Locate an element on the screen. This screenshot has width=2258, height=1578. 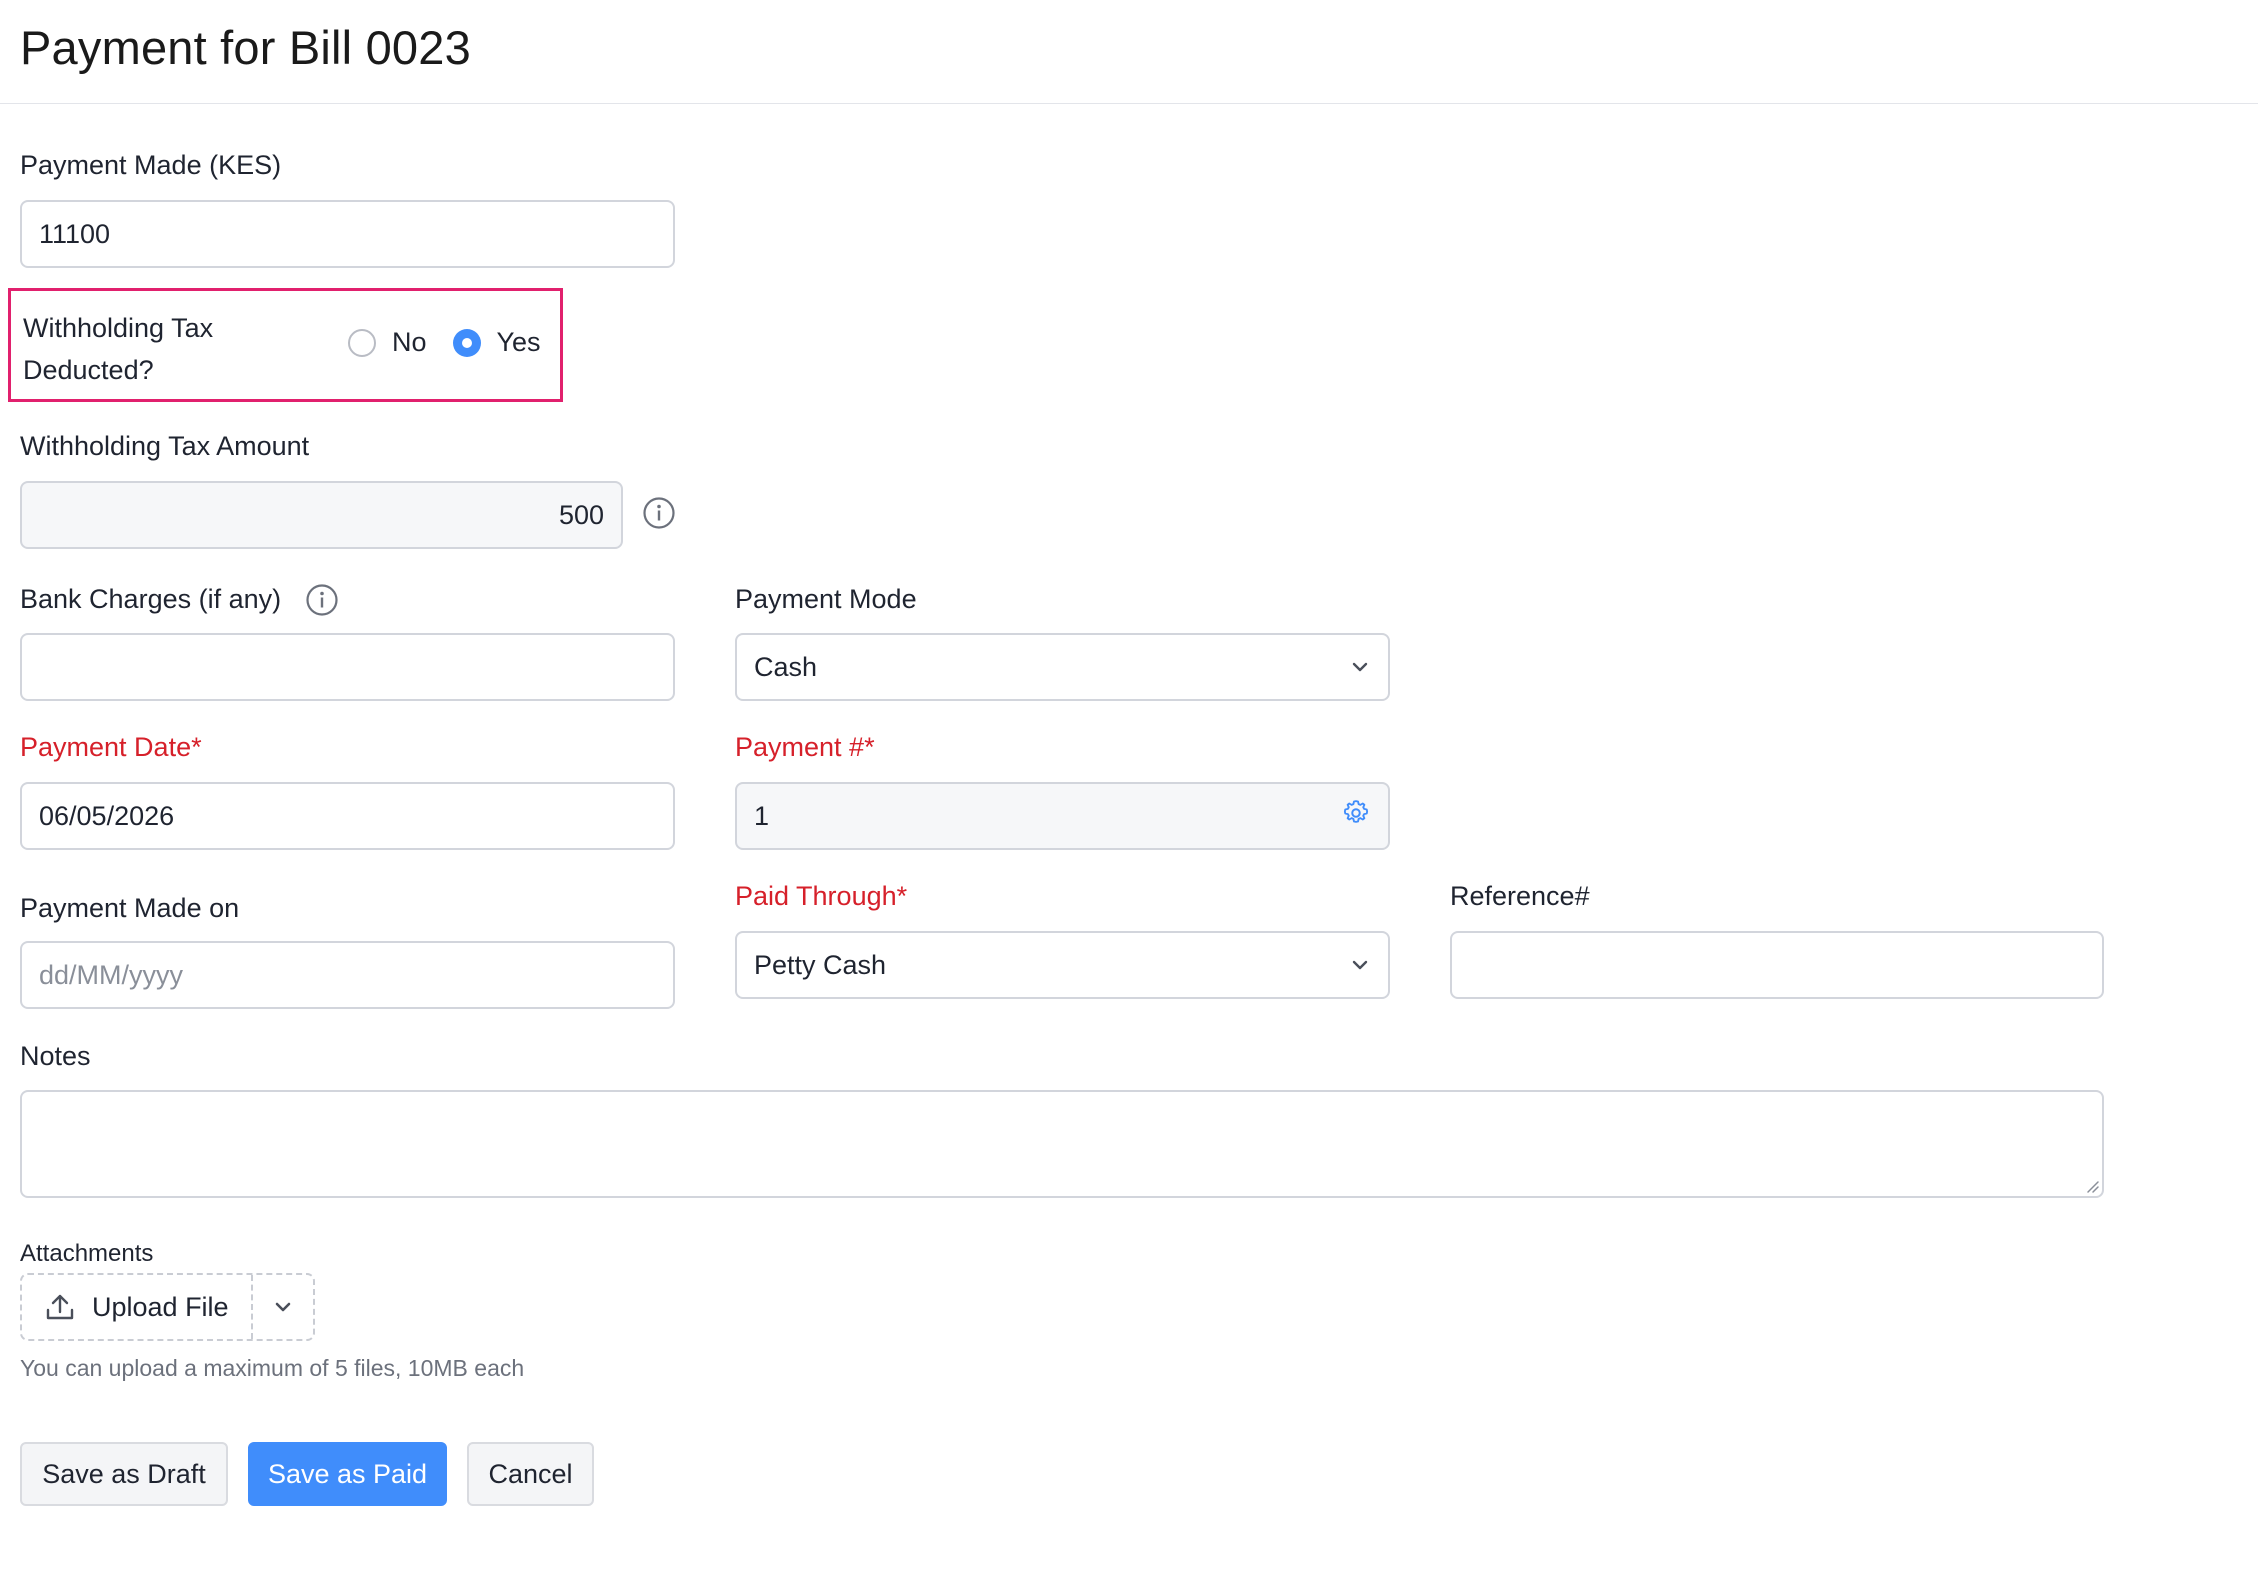
notes-textarea is located at coordinates (1062, 1144).